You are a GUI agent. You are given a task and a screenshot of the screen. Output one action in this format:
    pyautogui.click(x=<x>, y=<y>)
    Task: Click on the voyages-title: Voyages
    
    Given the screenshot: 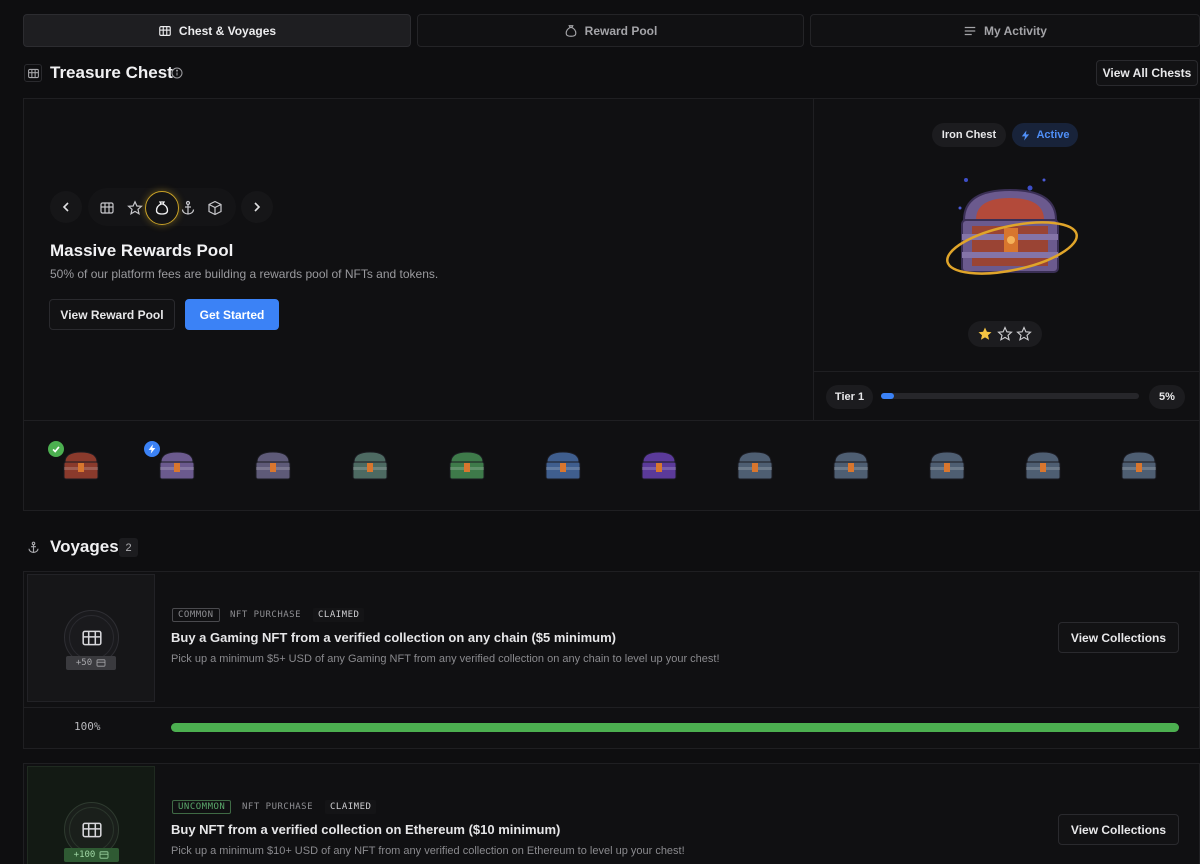 What is the action you would take?
    pyautogui.click(x=84, y=546)
    